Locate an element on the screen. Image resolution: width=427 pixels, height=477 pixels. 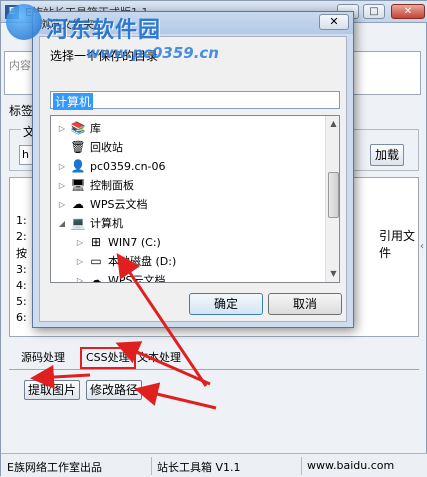
output-line: 6: is located at coordinates (21, 317).